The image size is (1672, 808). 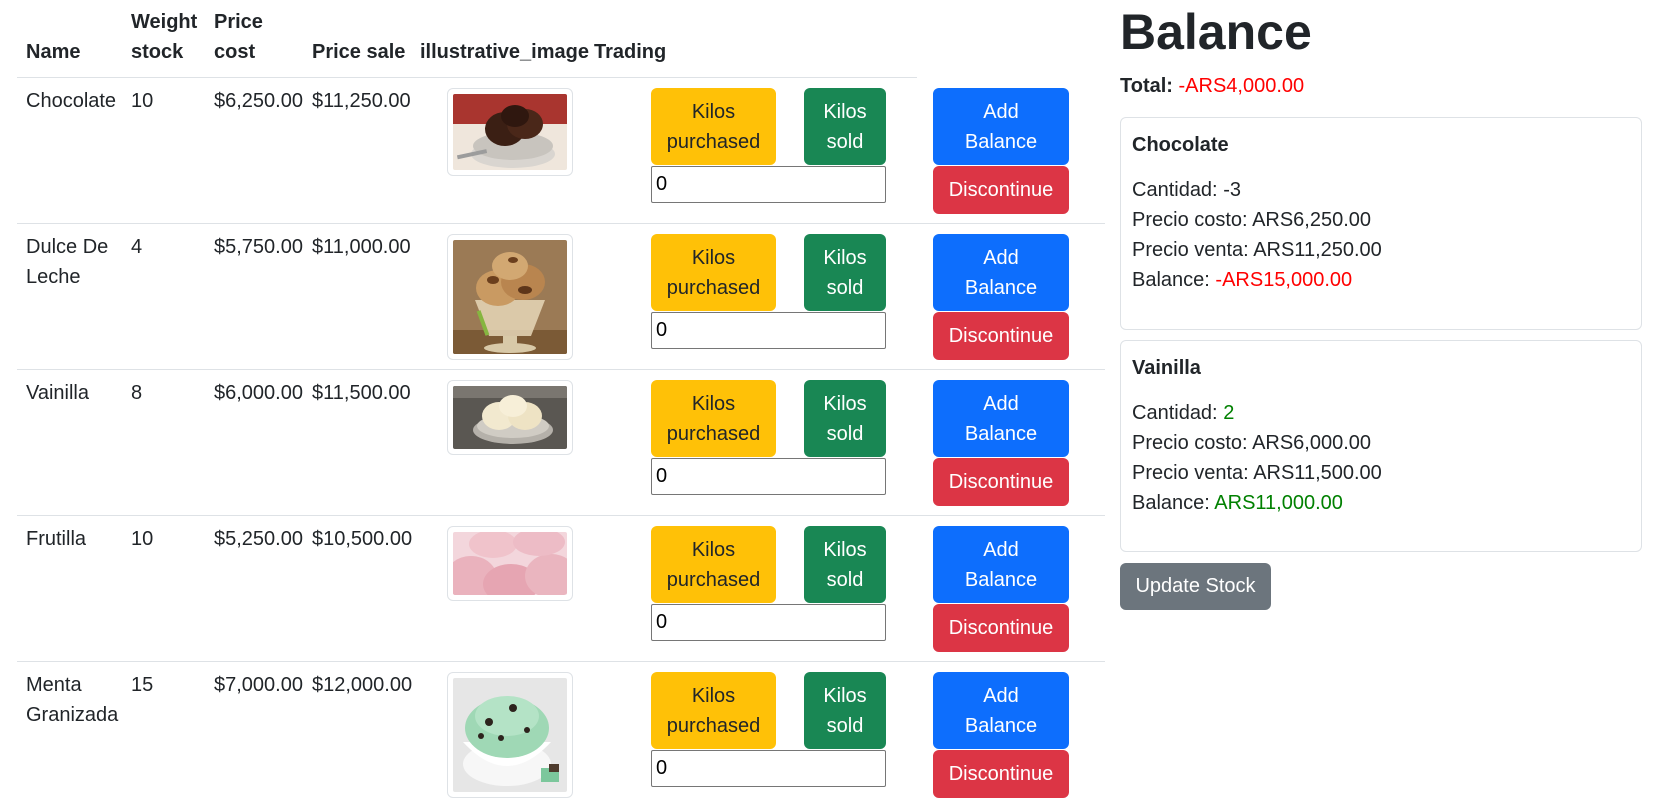 What do you see at coordinates (1180, 145) in the screenshot?
I see `card-title: Chocolate` at bounding box center [1180, 145].